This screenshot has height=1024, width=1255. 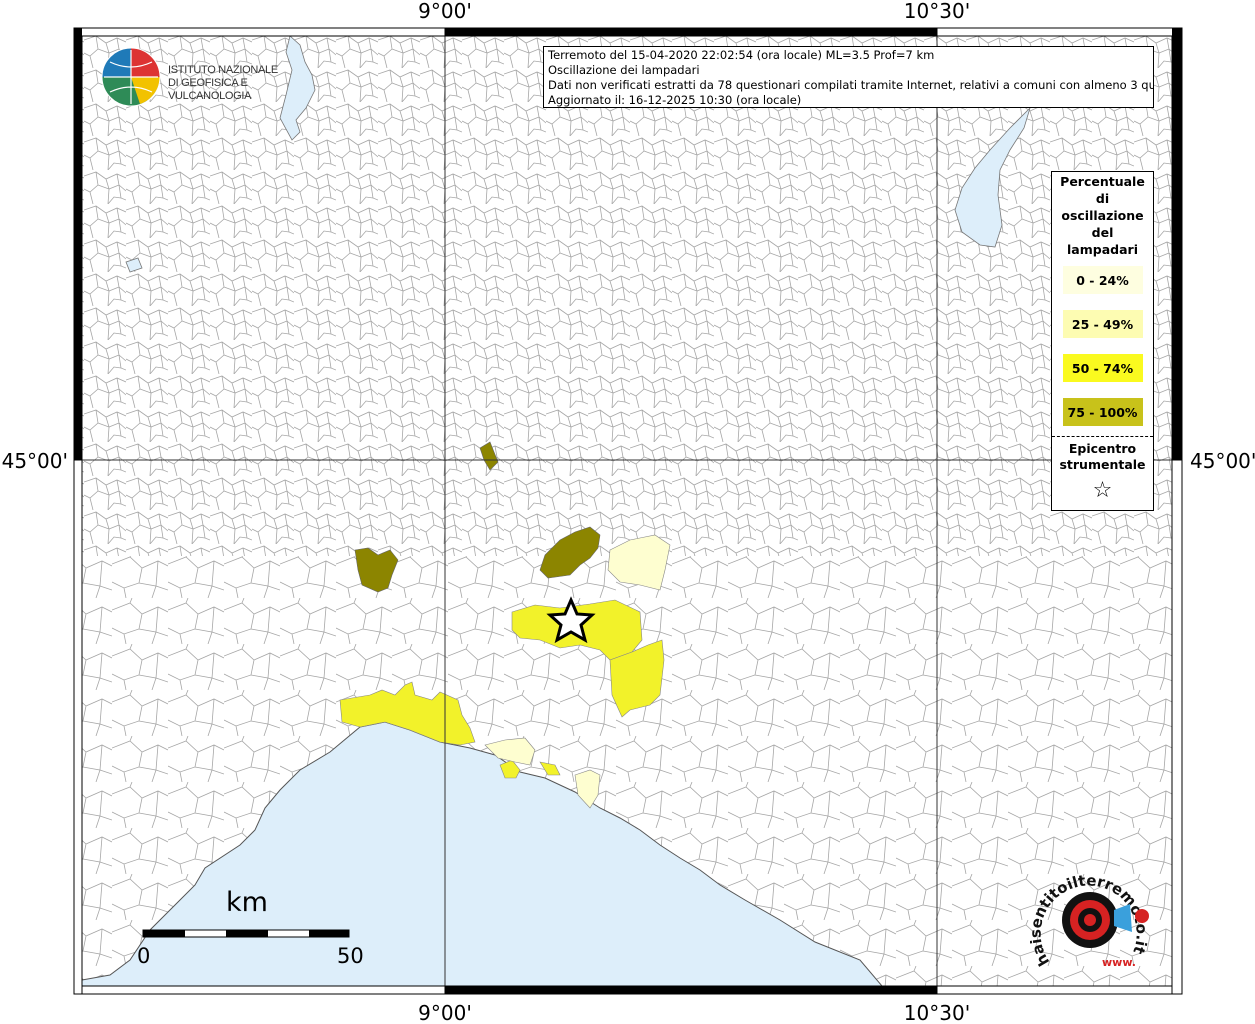 What do you see at coordinates (937, 1012) in the screenshot?
I see `lon-label-bottom-right: 10°30'` at bounding box center [937, 1012].